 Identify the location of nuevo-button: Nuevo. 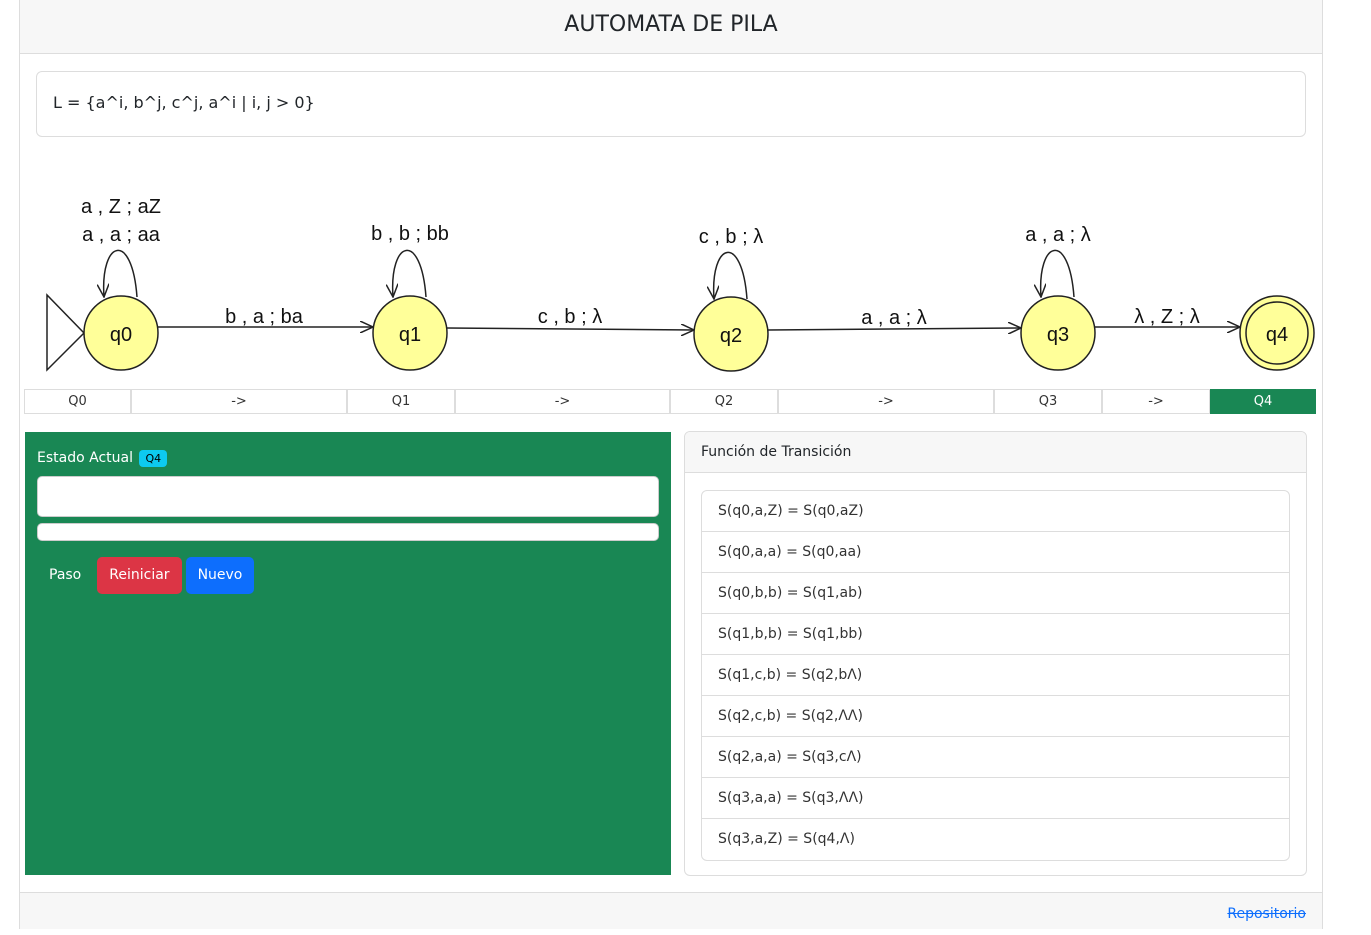
(220, 575).